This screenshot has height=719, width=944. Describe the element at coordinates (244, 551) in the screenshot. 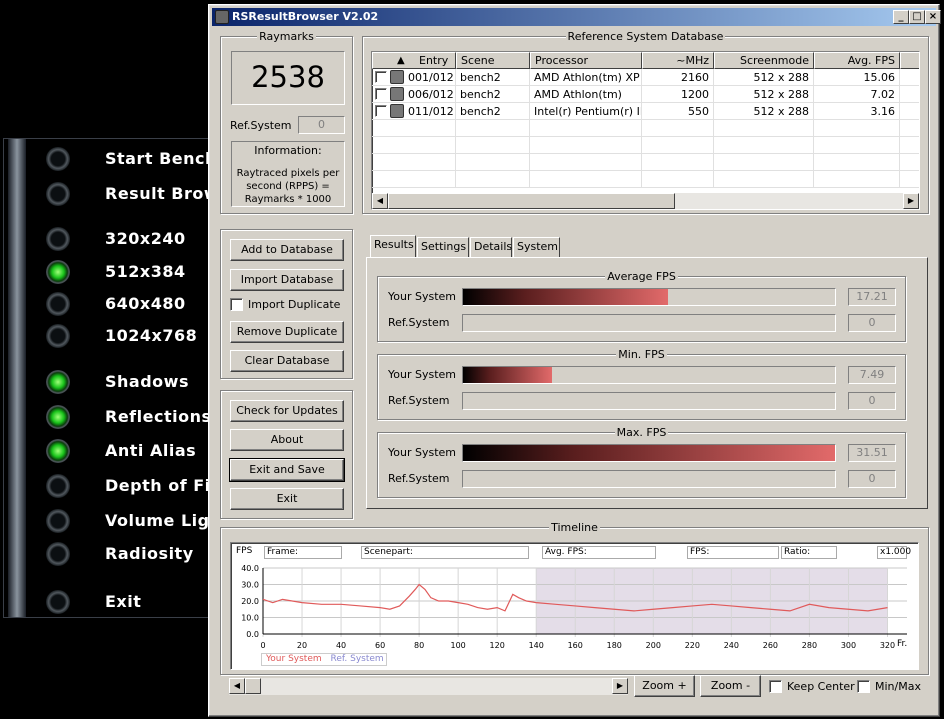

I see `fps-axis-label: FPS` at that location.